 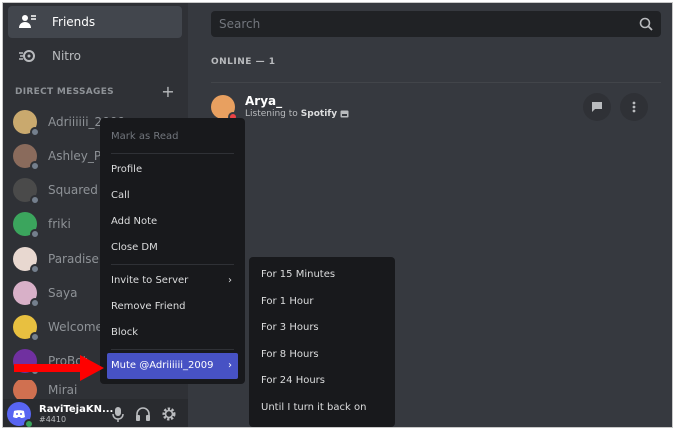 I want to click on menu-remove-friend: Remove Friend, so click(x=172, y=307).